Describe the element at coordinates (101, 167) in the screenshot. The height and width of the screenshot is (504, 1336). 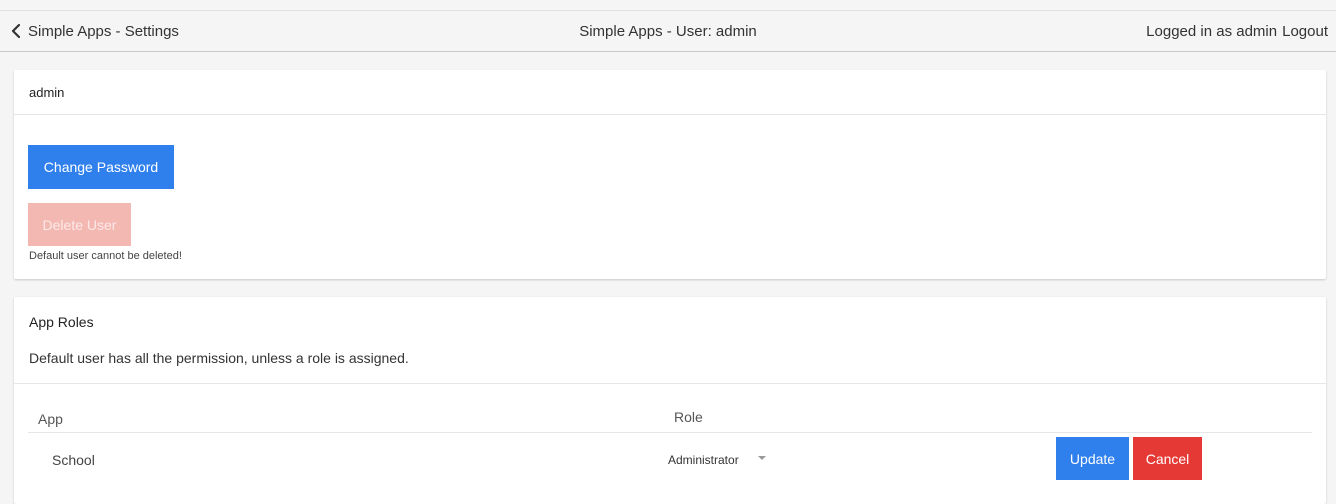
I see `change-password-button: Change Password` at that location.